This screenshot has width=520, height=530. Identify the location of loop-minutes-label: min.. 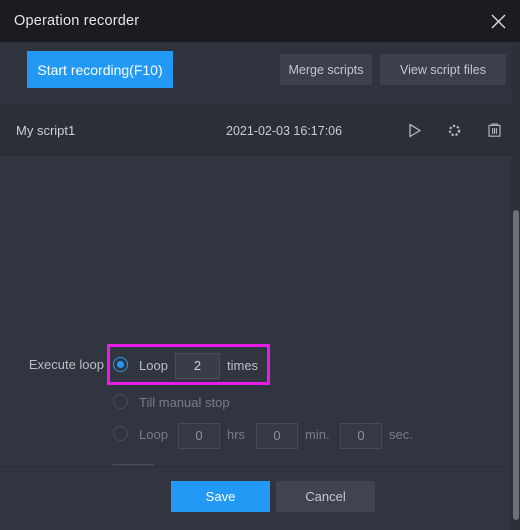
(317, 434).